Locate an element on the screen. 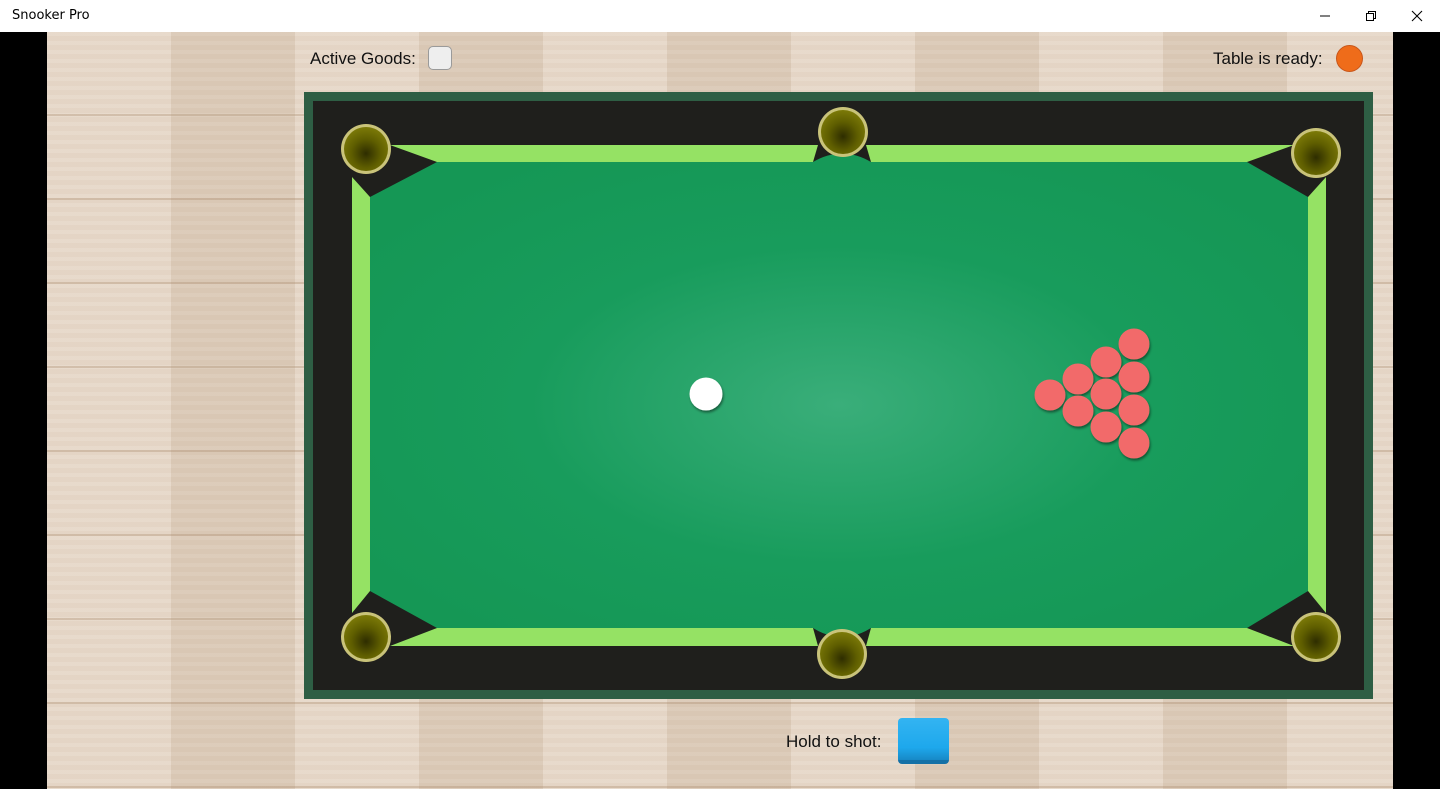  shot-button is located at coordinates (923, 741).